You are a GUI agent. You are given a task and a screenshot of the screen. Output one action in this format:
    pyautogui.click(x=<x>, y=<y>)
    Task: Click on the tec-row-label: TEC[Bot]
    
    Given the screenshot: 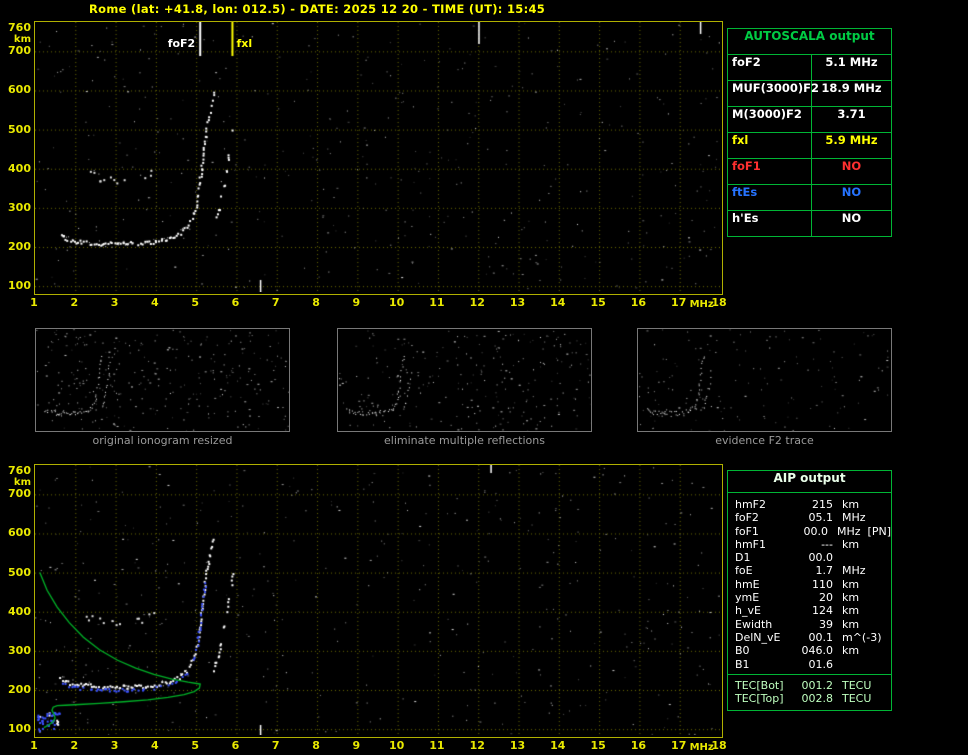 What is the action you would take?
    pyautogui.click(x=759, y=685)
    